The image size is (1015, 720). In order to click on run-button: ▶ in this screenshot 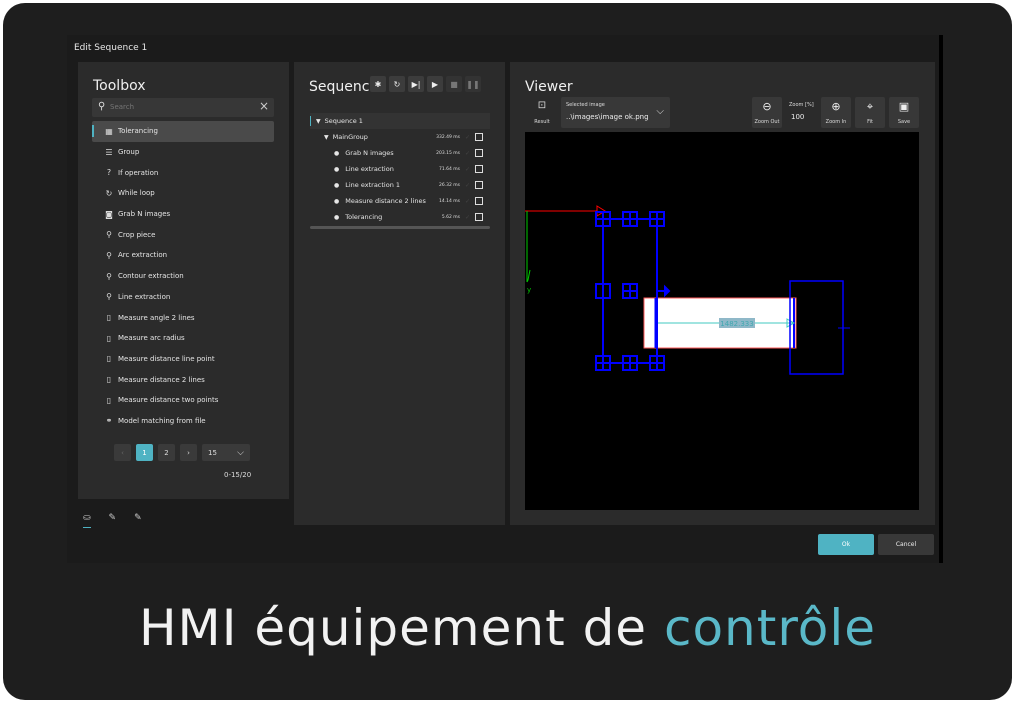, I will do `click(435, 84)`.